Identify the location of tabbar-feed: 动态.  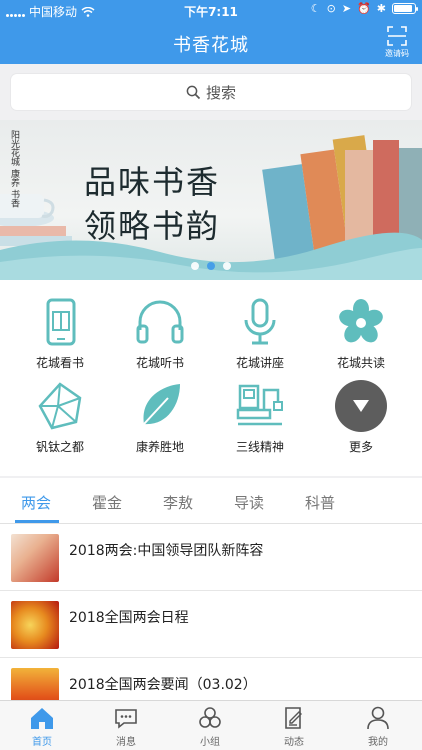
(294, 726).